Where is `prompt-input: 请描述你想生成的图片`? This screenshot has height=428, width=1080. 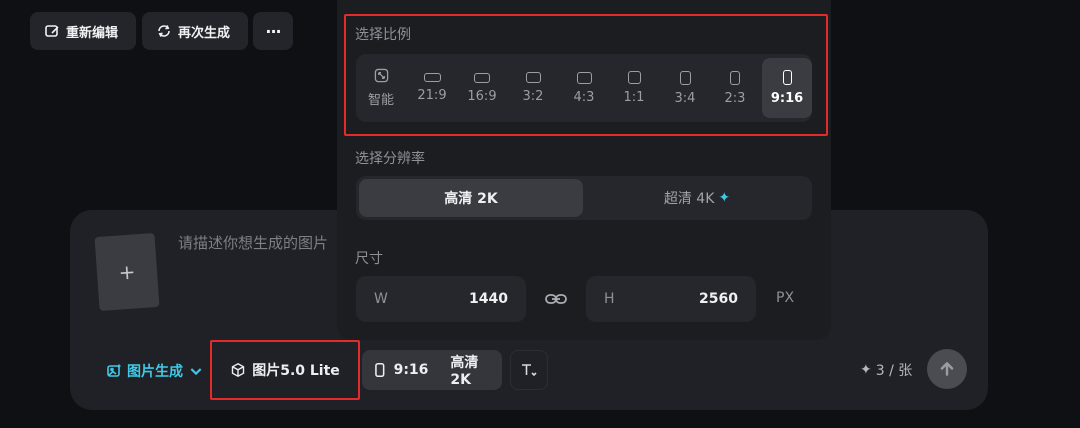 prompt-input: 请描述你想生成的图片 is located at coordinates (253, 242).